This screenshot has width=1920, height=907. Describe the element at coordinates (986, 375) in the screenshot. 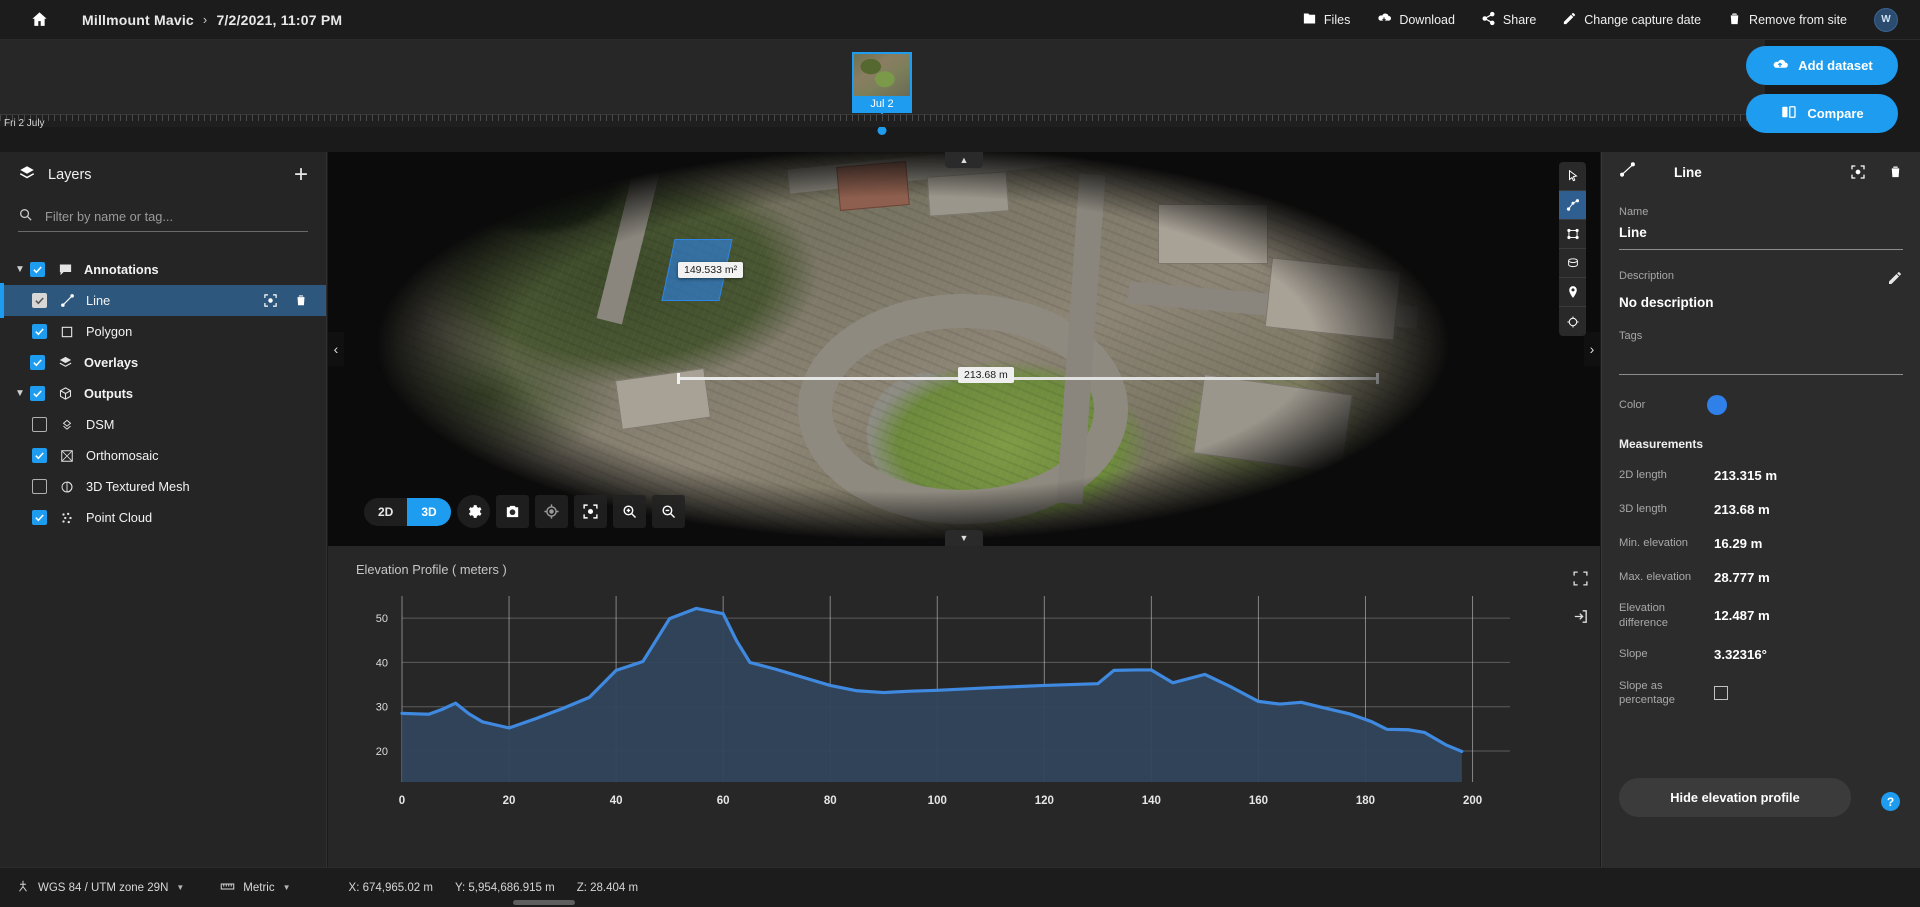

I see `distance-measurement-label: 213.68 m` at that location.